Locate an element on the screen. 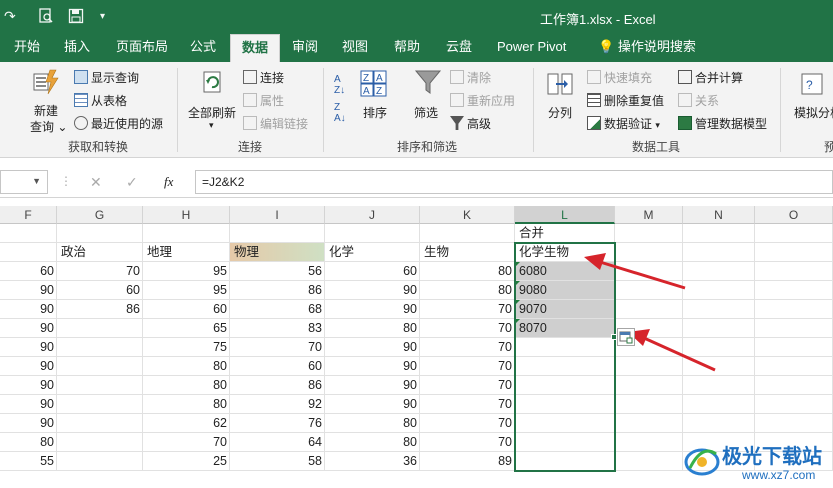  what-if-button: 模拟分析 is located at coordinates (813, 112).